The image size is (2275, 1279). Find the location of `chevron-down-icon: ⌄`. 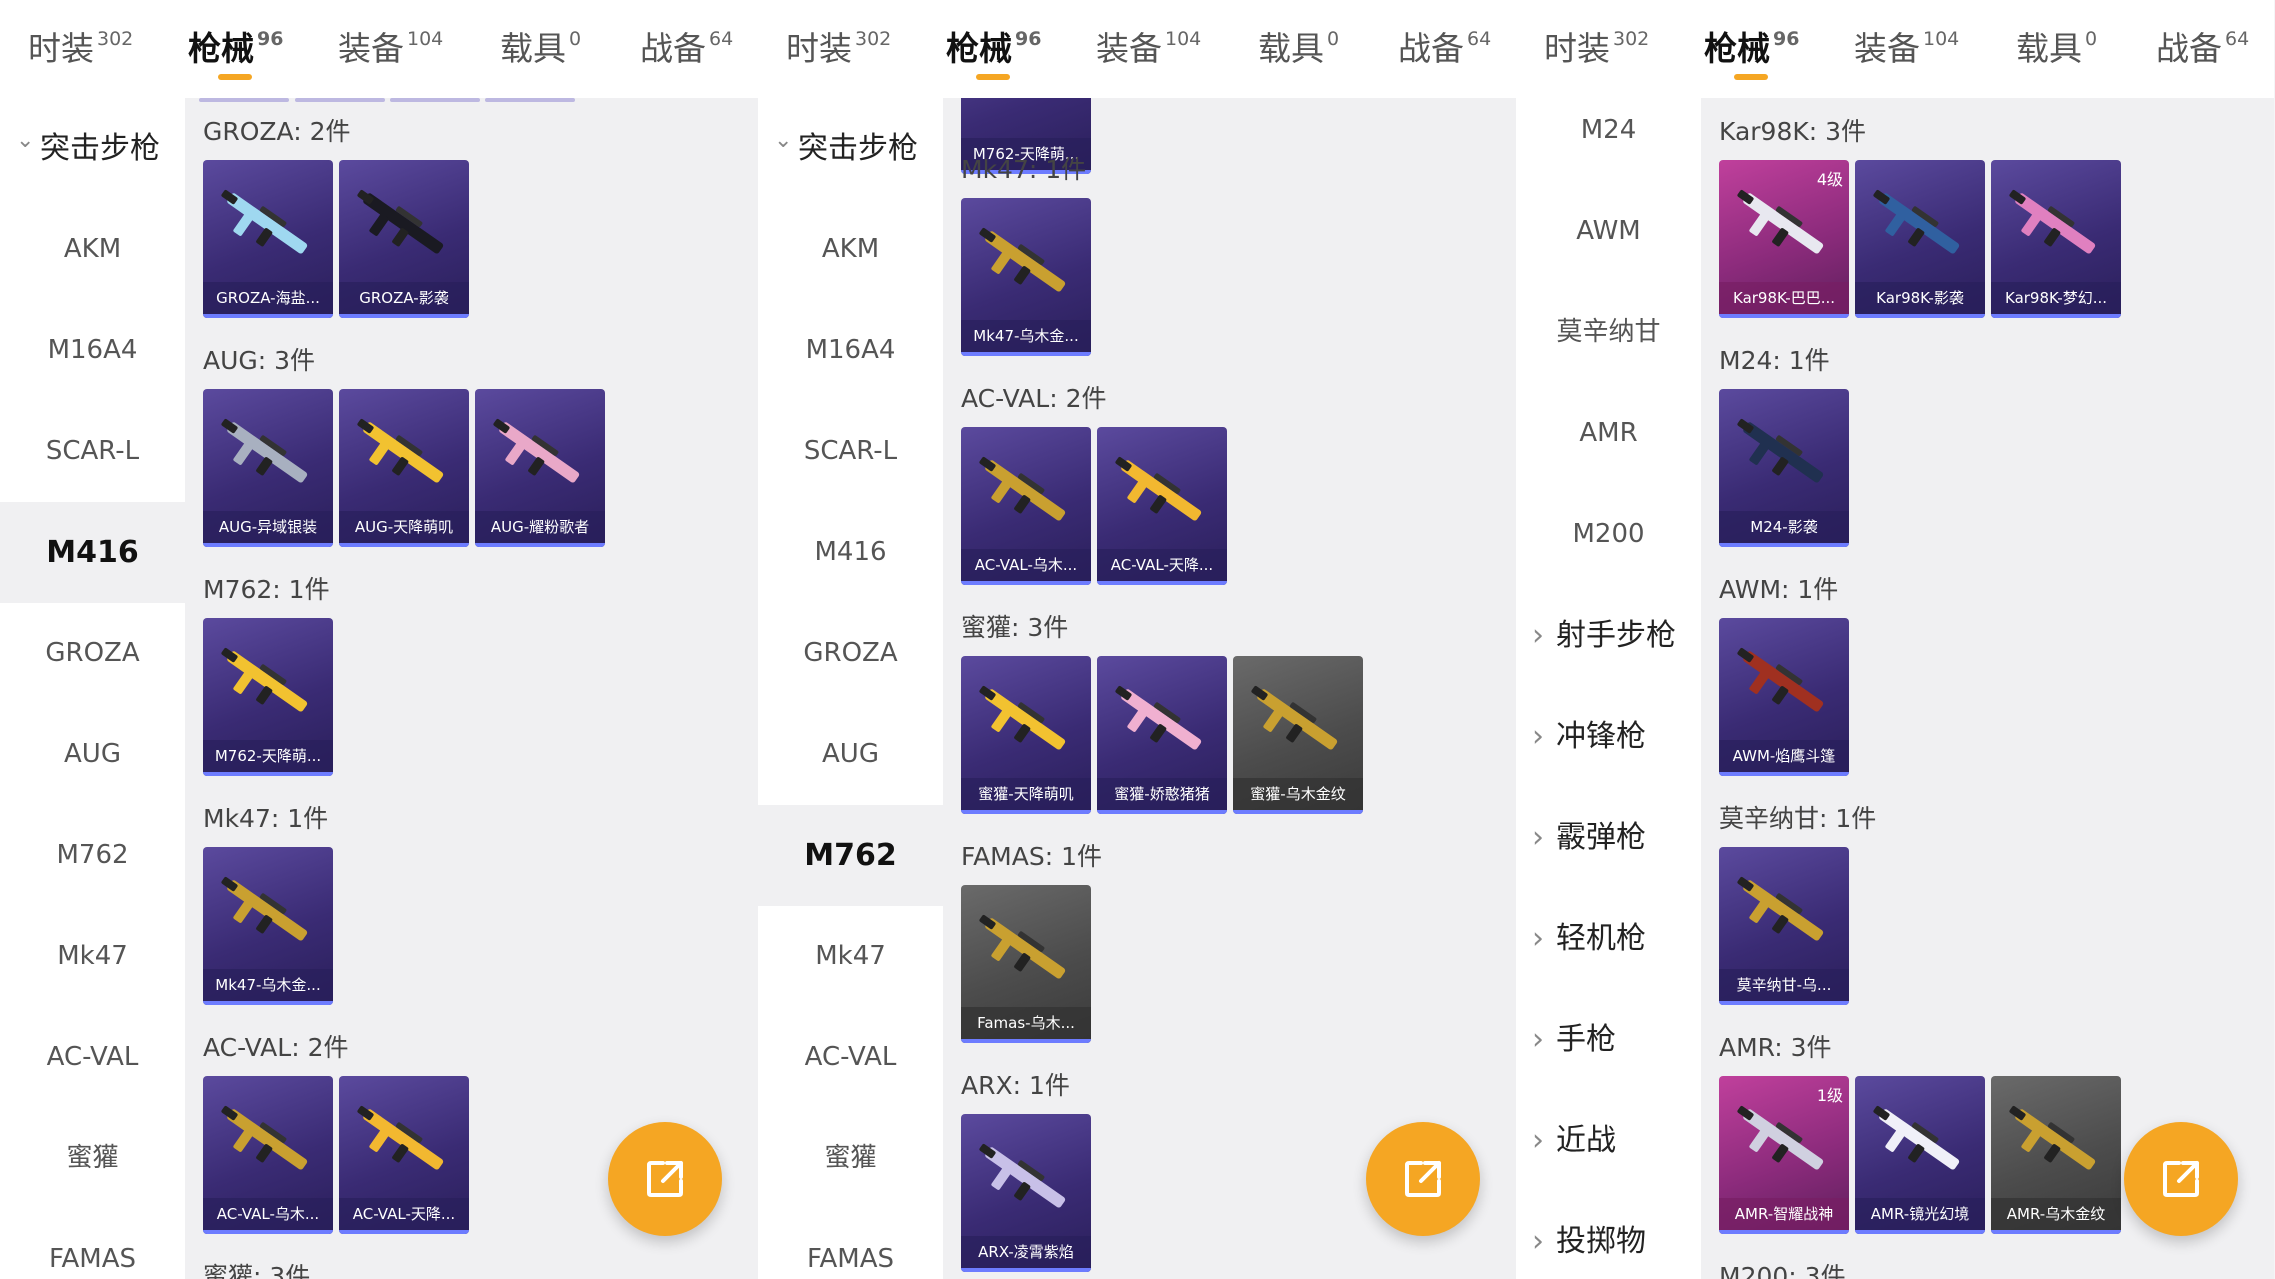

chevron-down-icon: ⌄ is located at coordinates (25, 140).